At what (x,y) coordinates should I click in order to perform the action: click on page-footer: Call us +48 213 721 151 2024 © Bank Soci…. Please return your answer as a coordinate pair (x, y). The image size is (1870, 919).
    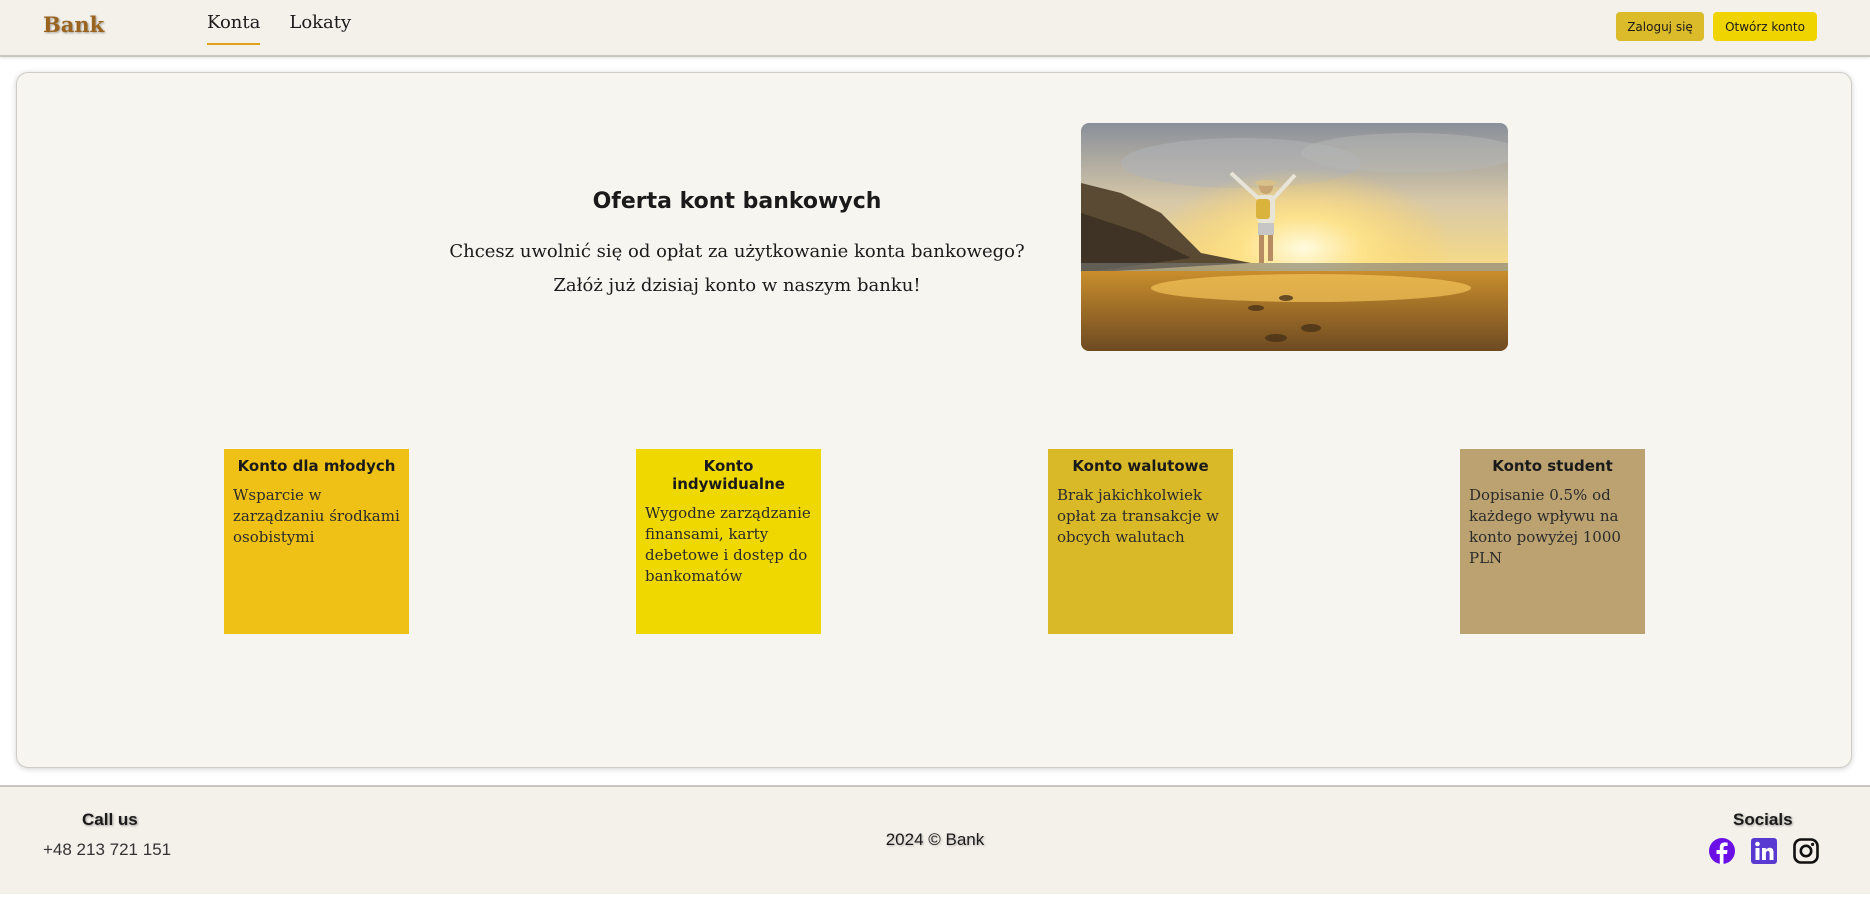
    Looking at the image, I should click on (935, 839).